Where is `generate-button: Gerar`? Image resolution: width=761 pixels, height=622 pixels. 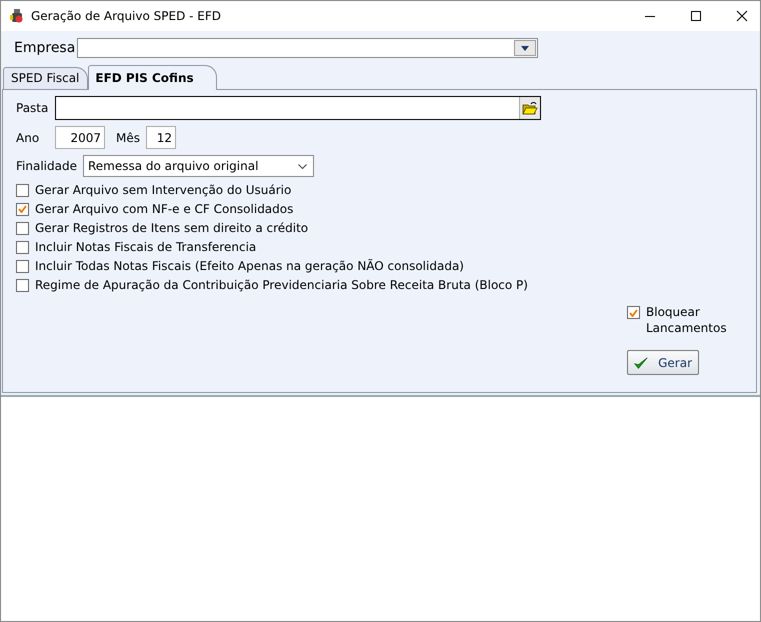 generate-button: Gerar is located at coordinates (663, 362).